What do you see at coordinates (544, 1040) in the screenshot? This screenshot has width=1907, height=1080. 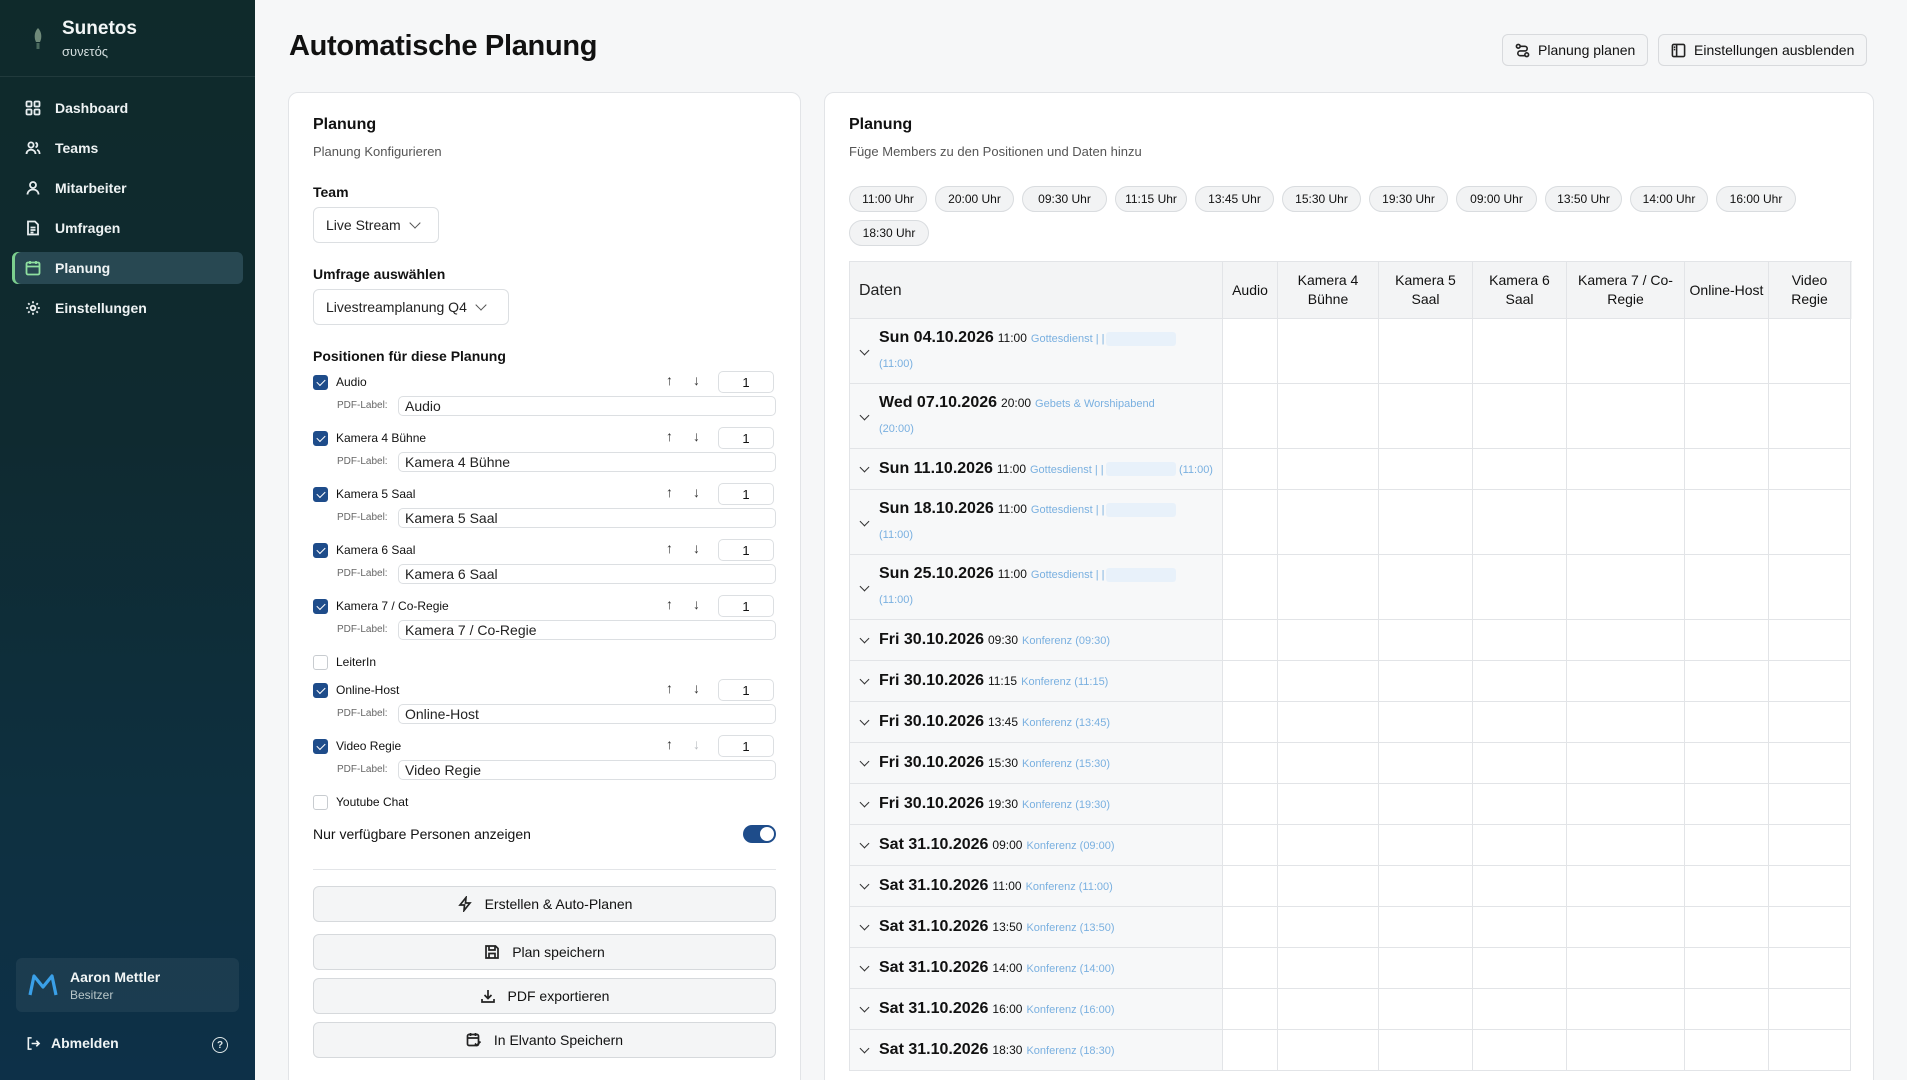 I see `save-elvanto-button: In Elvanto Speichern` at bounding box center [544, 1040].